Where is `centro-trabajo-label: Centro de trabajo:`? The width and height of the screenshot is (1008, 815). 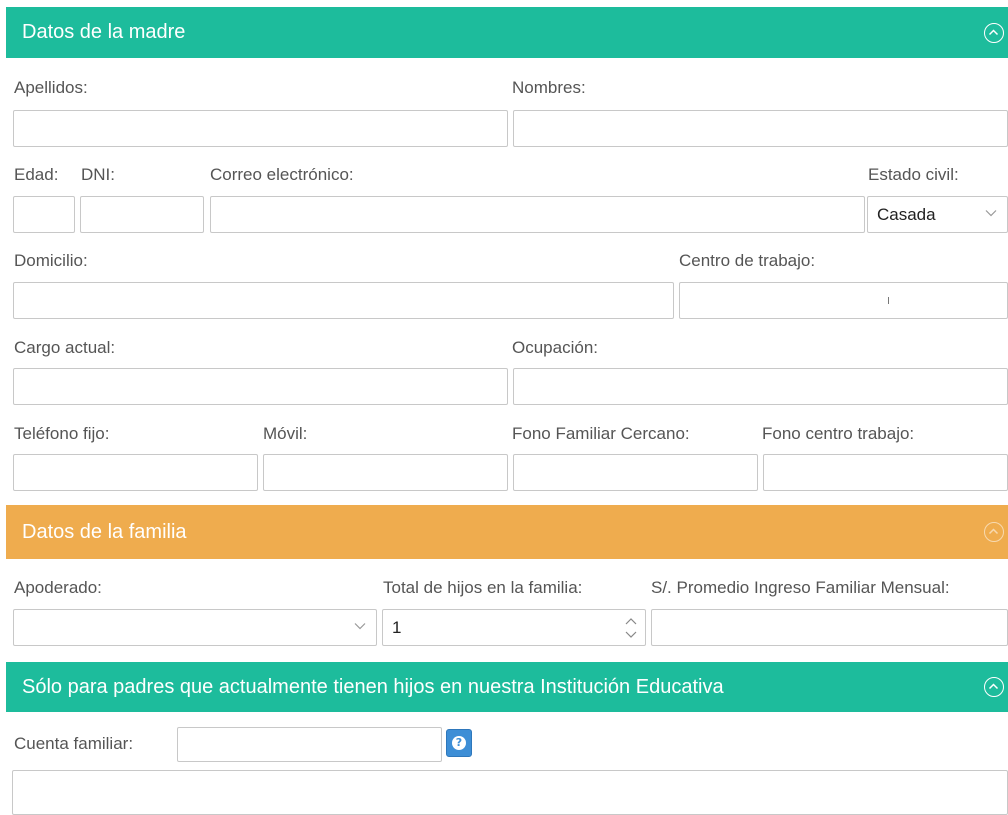 centro-trabajo-label: Centro de trabajo: is located at coordinates (747, 260).